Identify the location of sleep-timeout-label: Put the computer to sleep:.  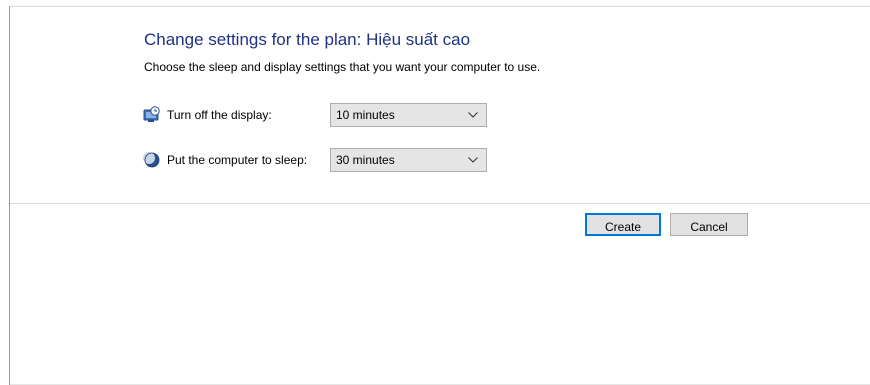
(237, 160).